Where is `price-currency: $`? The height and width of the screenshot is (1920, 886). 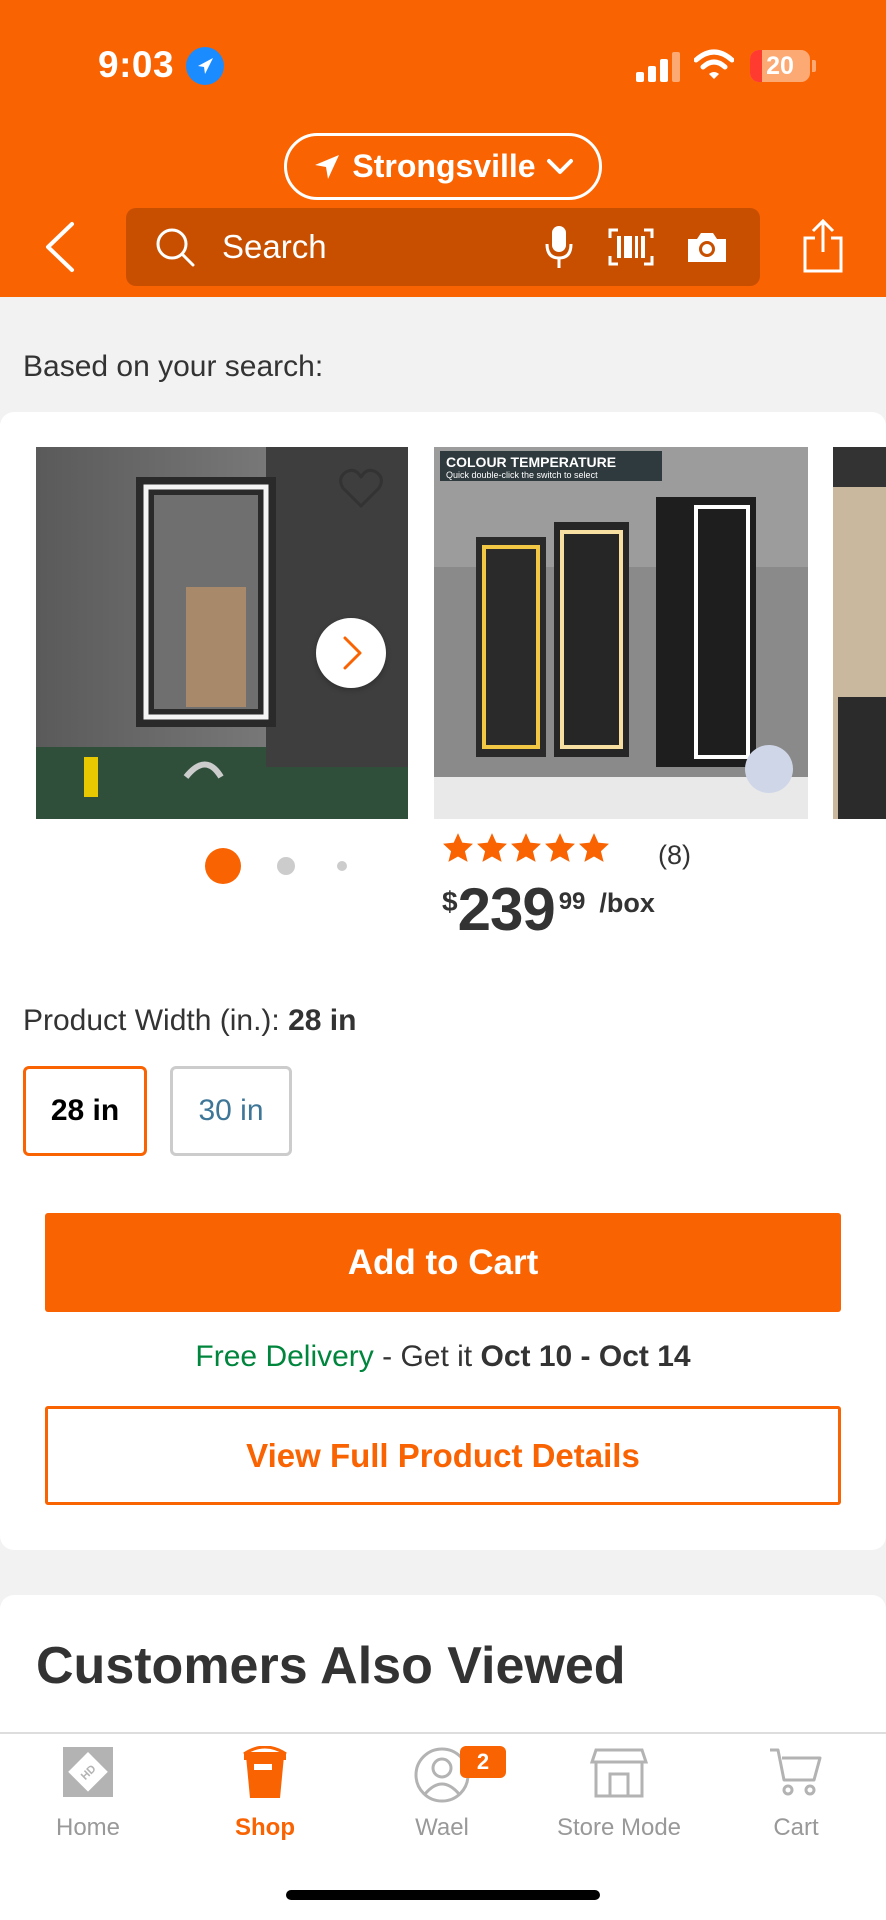 price-currency: $ is located at coordinates (450, 901).